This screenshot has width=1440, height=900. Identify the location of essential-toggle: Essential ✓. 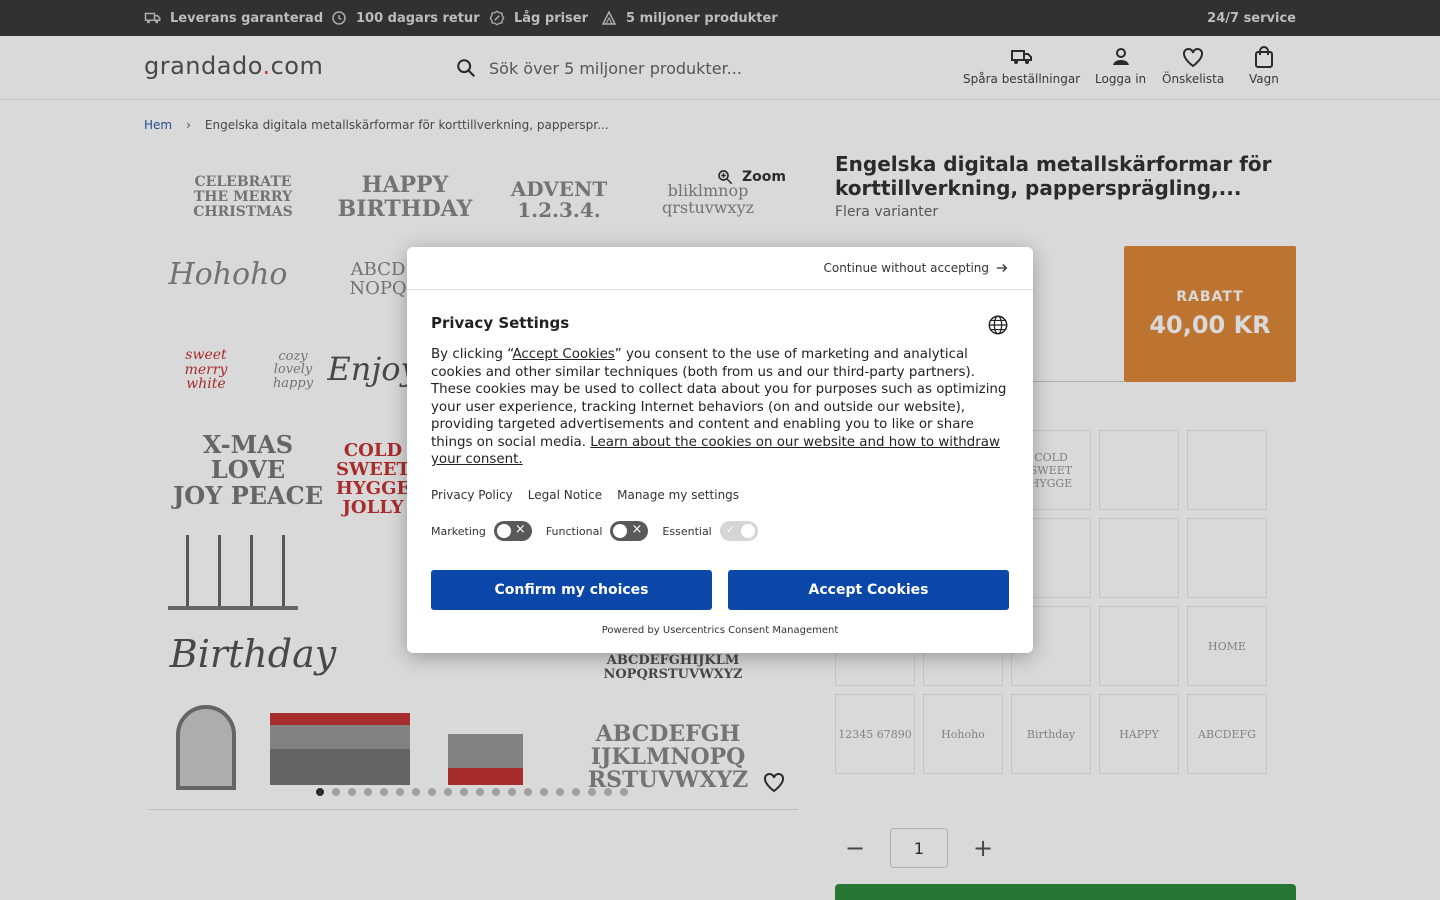
(710, 531).